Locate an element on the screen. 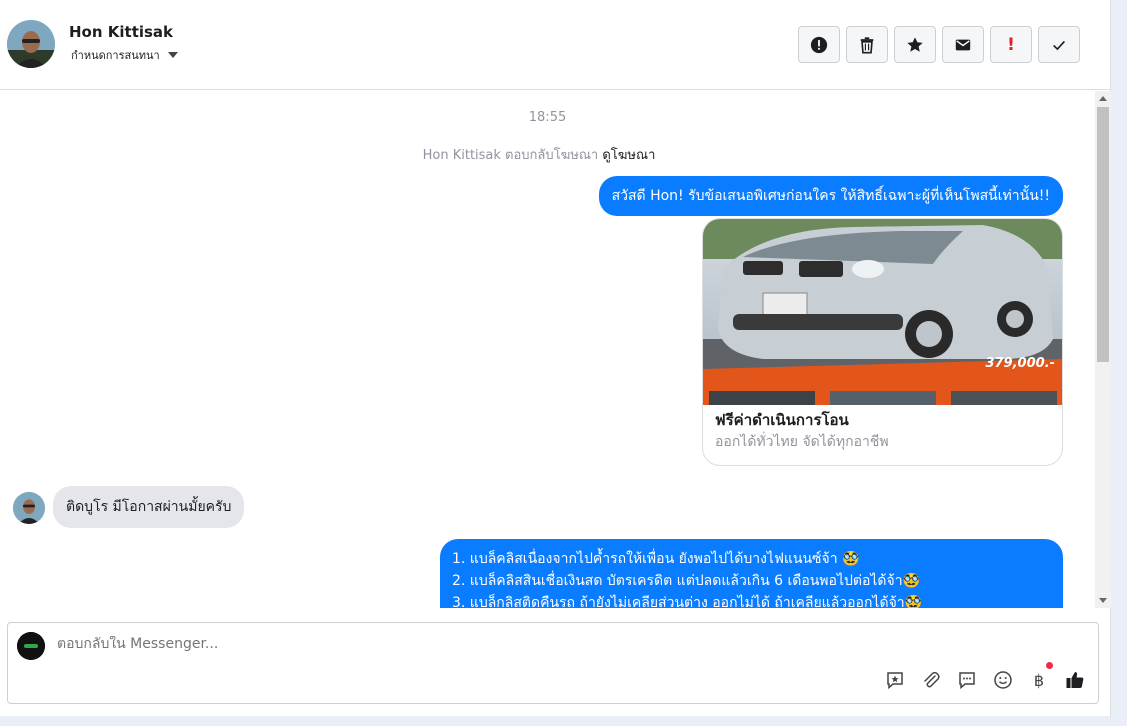  emoji-button is located at coordinates (1003, 680).